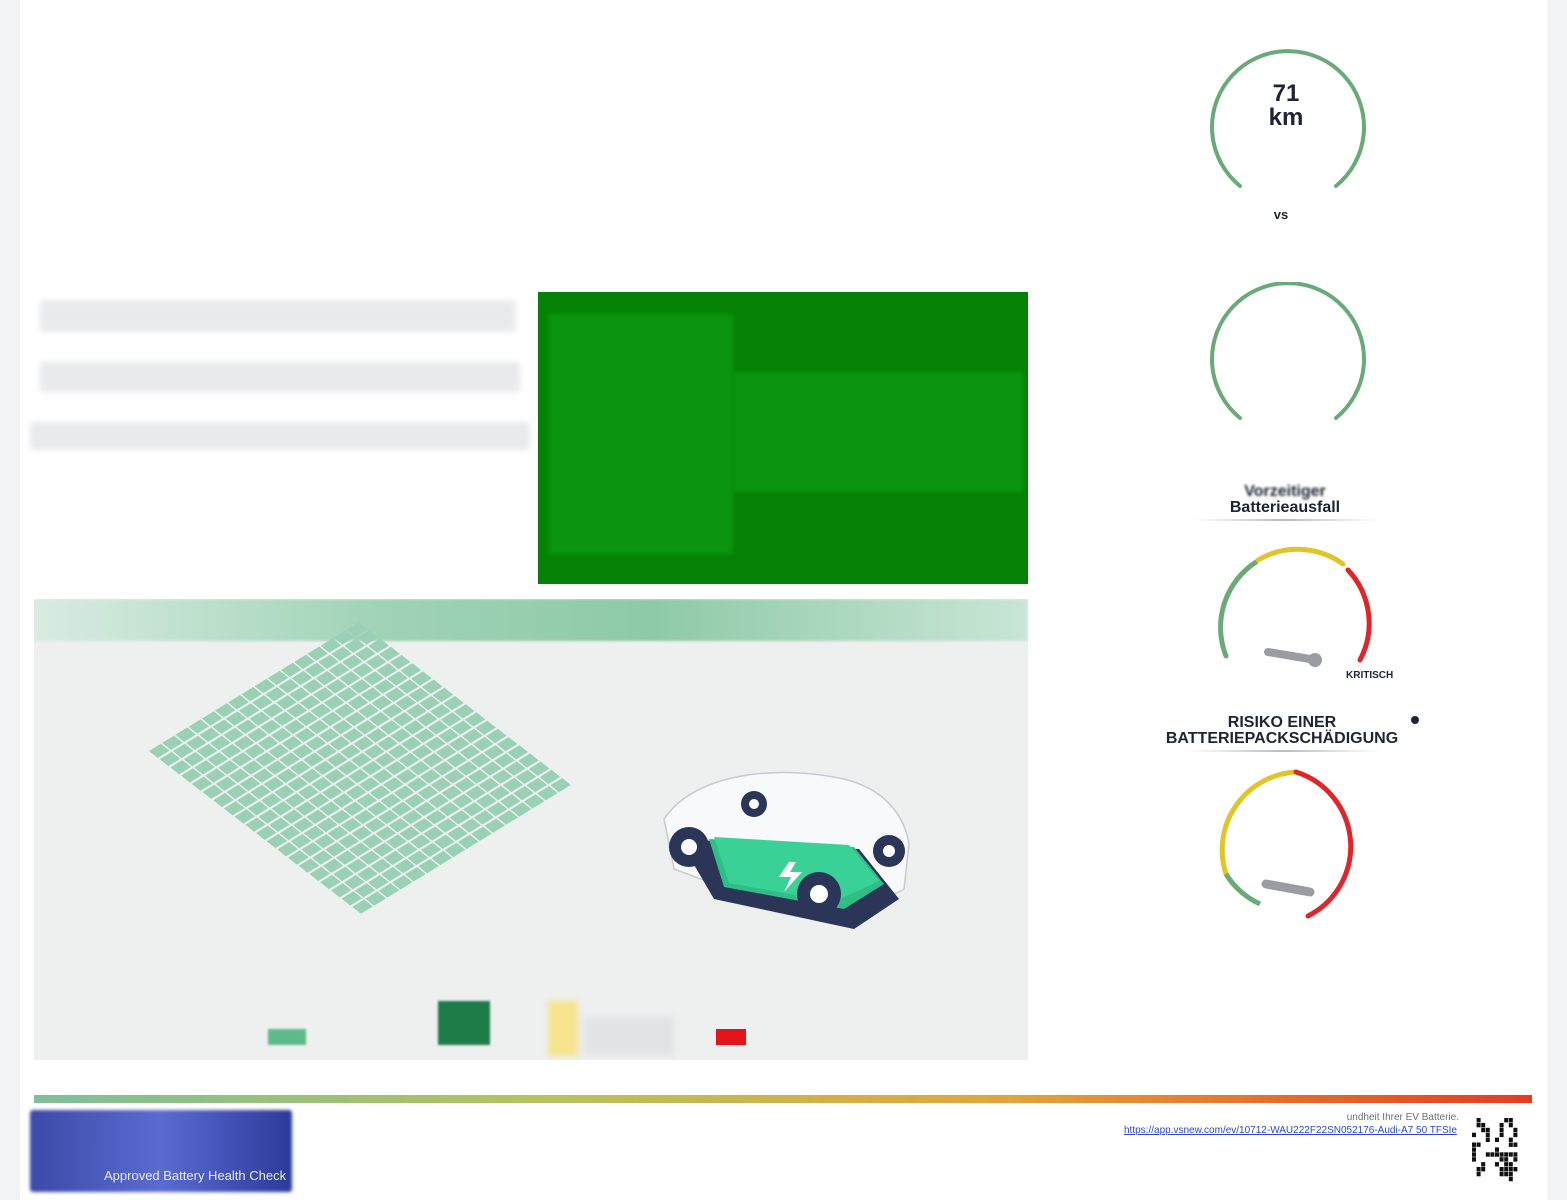 The height and width of the screenshot is (1200, 1567). What do you see at coordinates (1286, 117) in the screenshot?
I see `range-unit: km` at bounding box center [1286, 117].